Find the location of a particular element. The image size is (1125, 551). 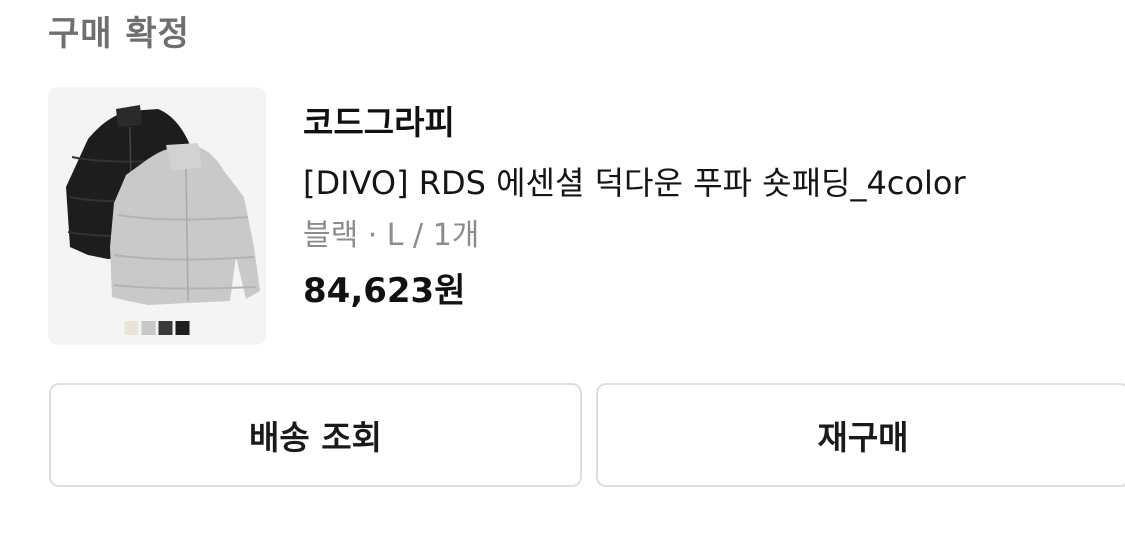

order-status-label: 구매 확정 is located at coordinates (119, 34).